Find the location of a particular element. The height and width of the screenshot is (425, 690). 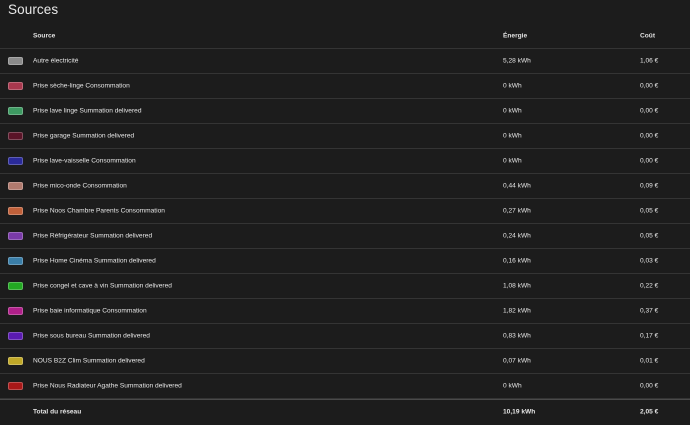

source-energy: 0,07 kWh is located at coordinates (517, 361).